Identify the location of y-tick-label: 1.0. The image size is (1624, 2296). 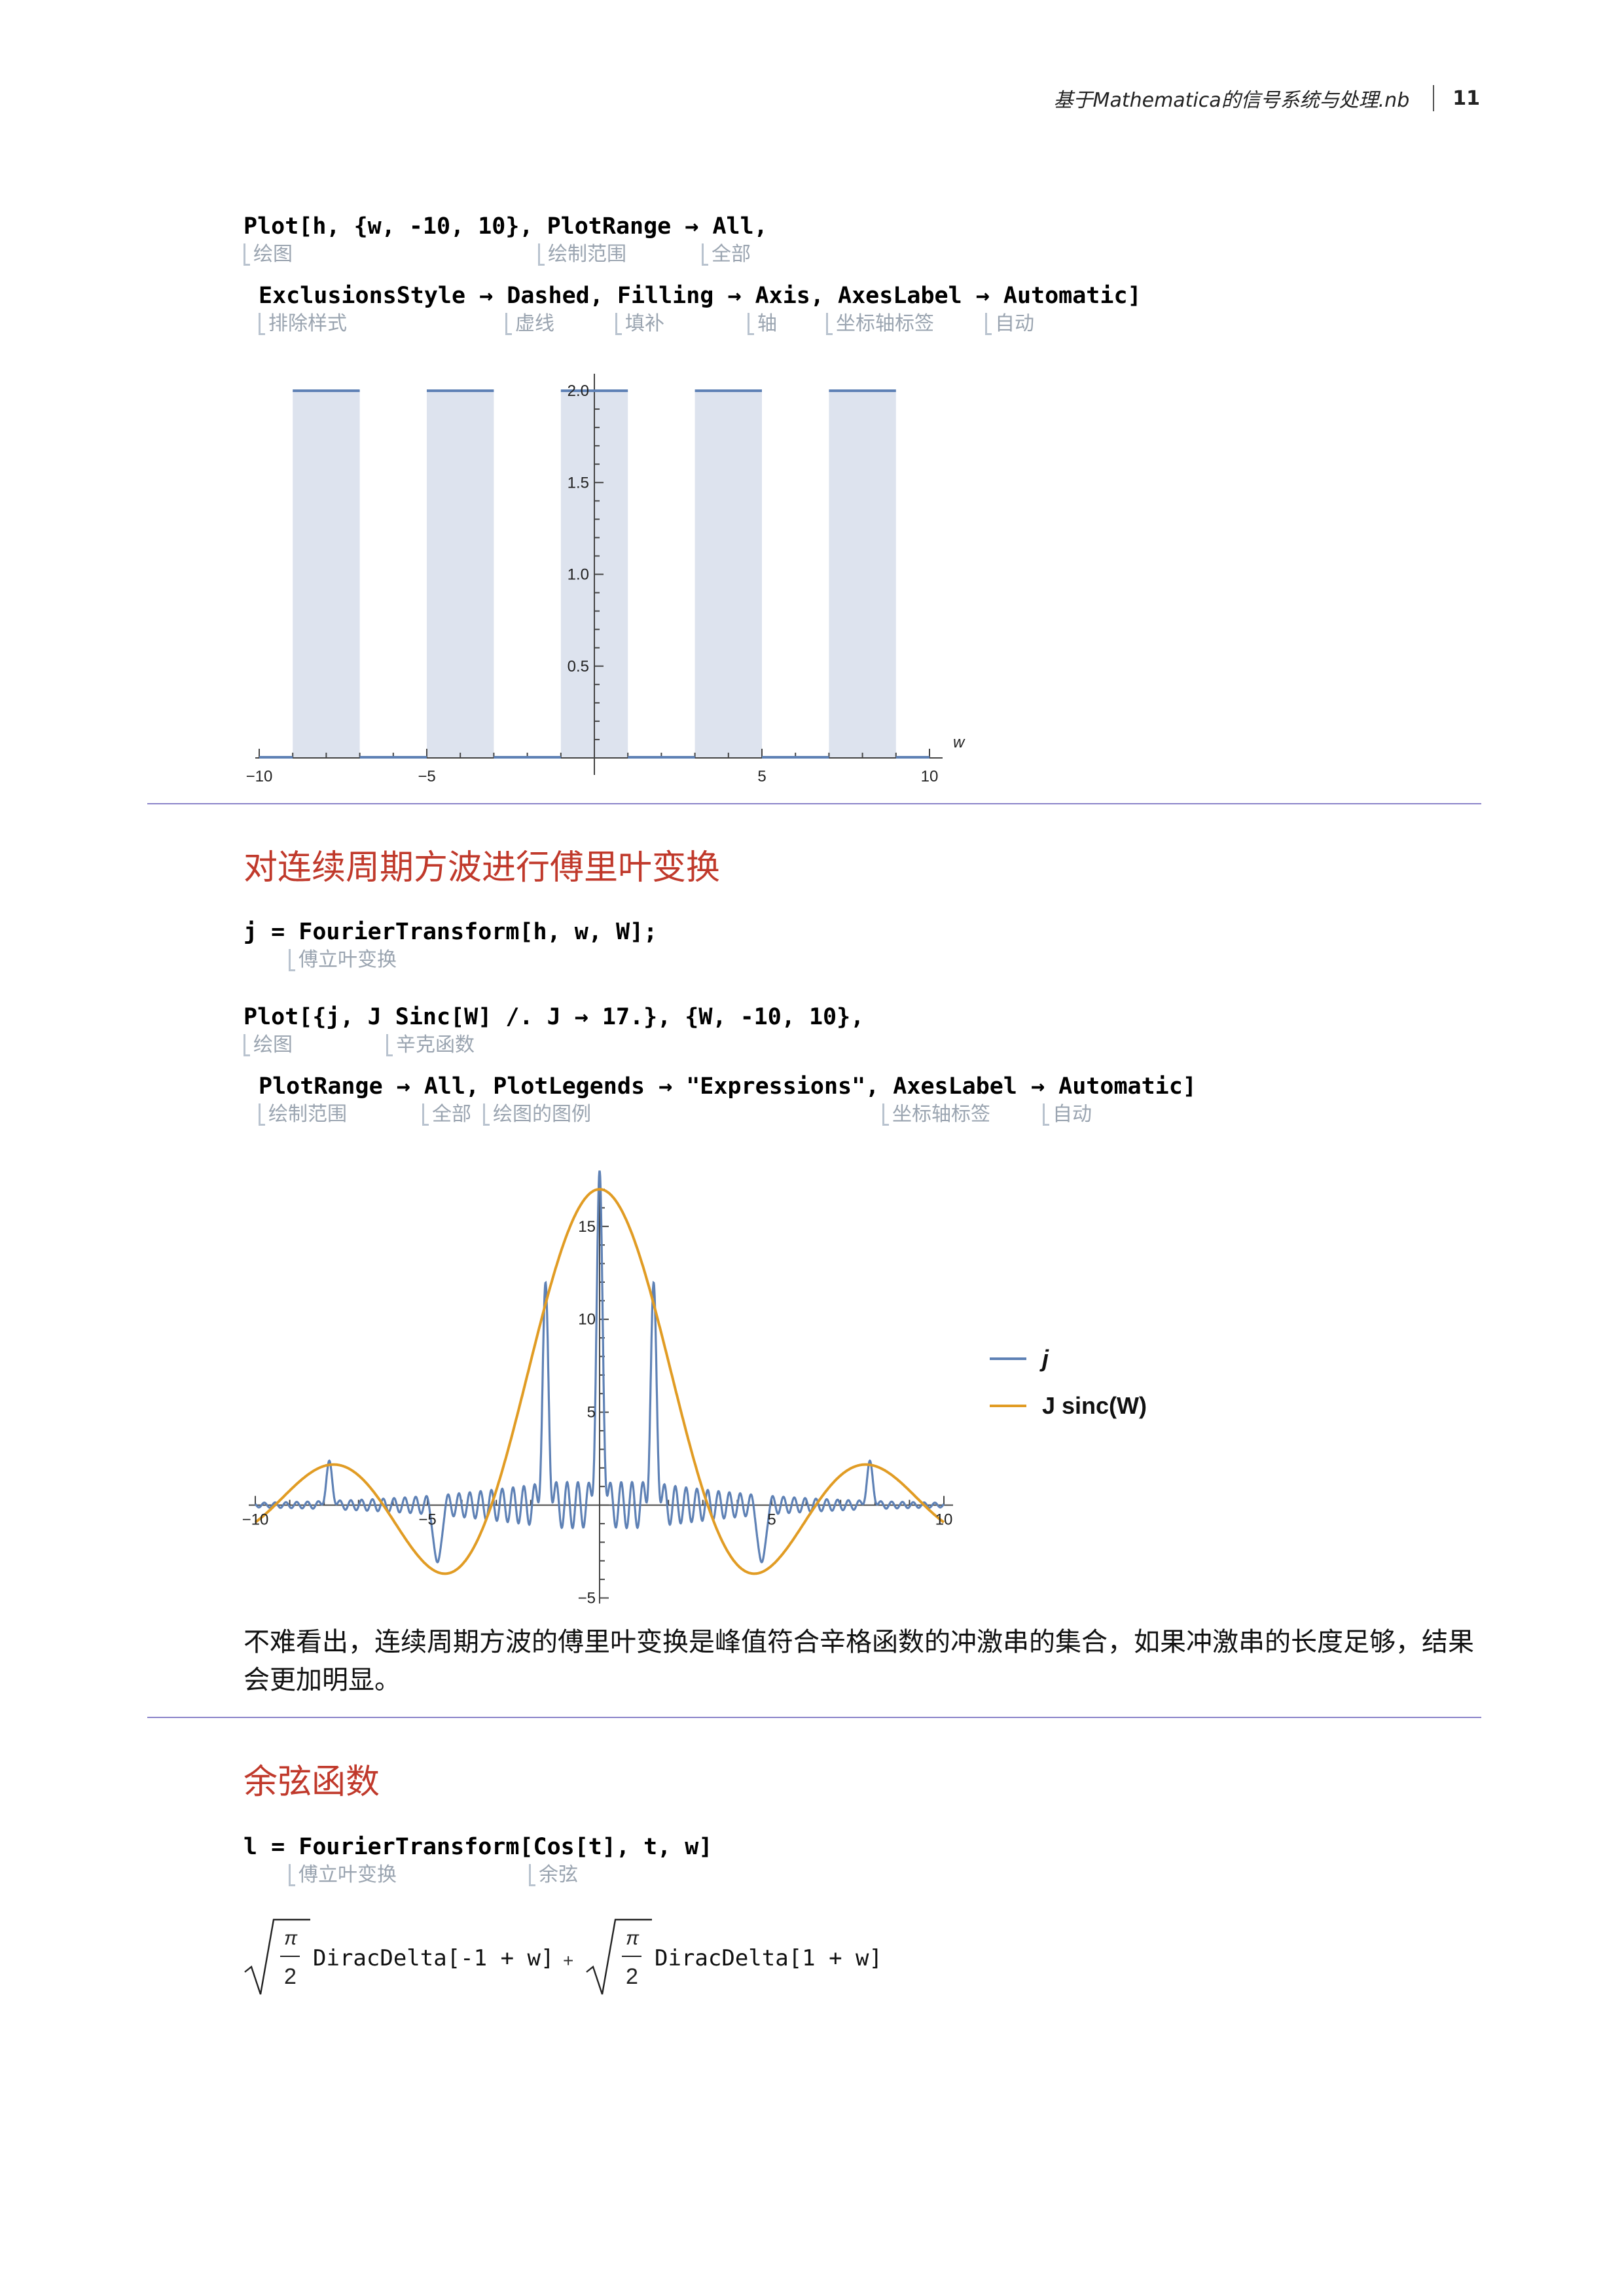
(578, 575).